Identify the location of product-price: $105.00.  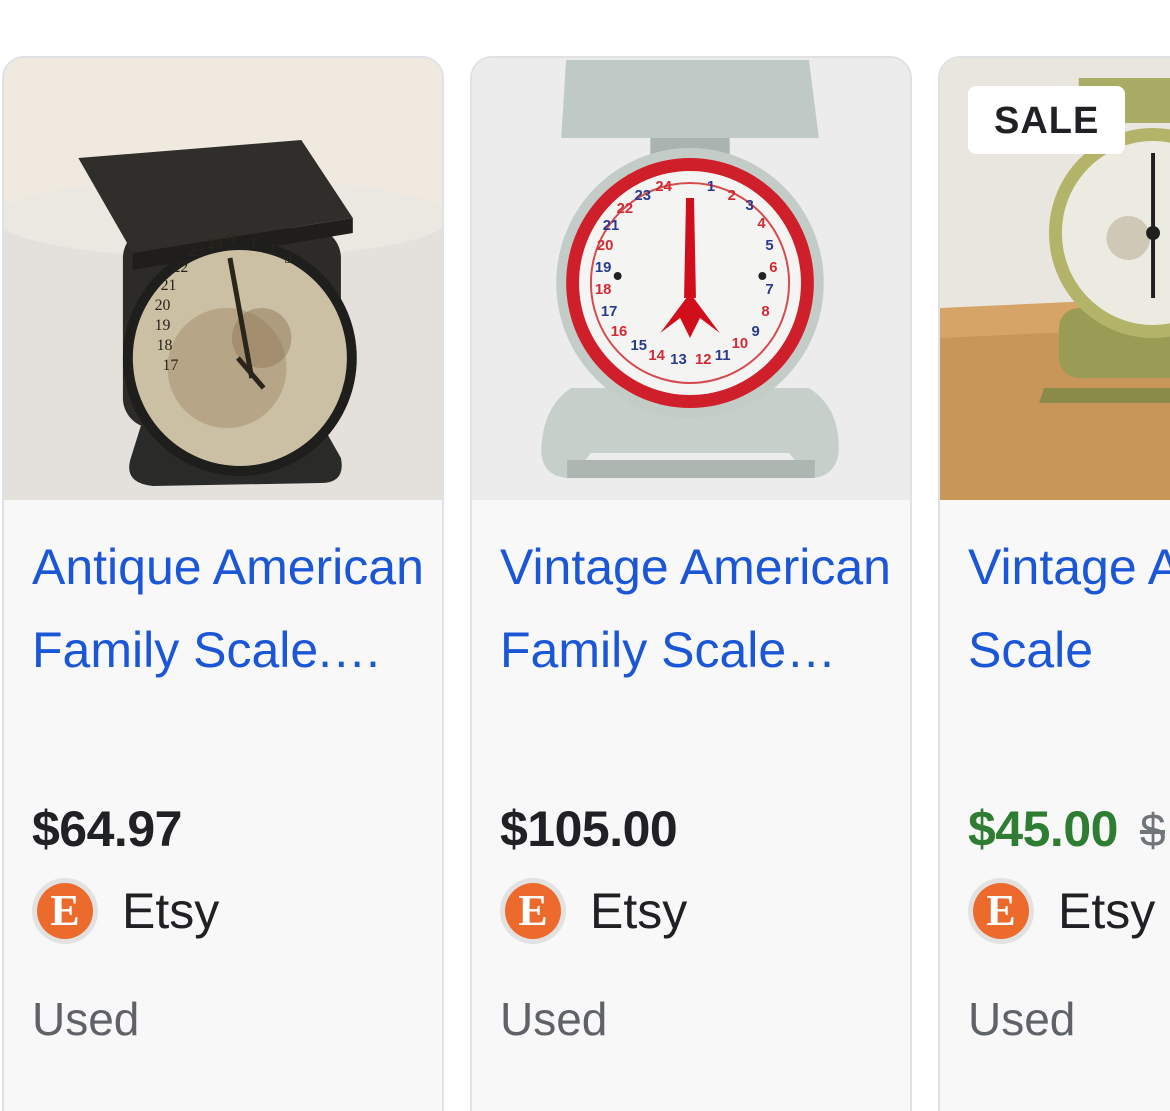
(589, 829).